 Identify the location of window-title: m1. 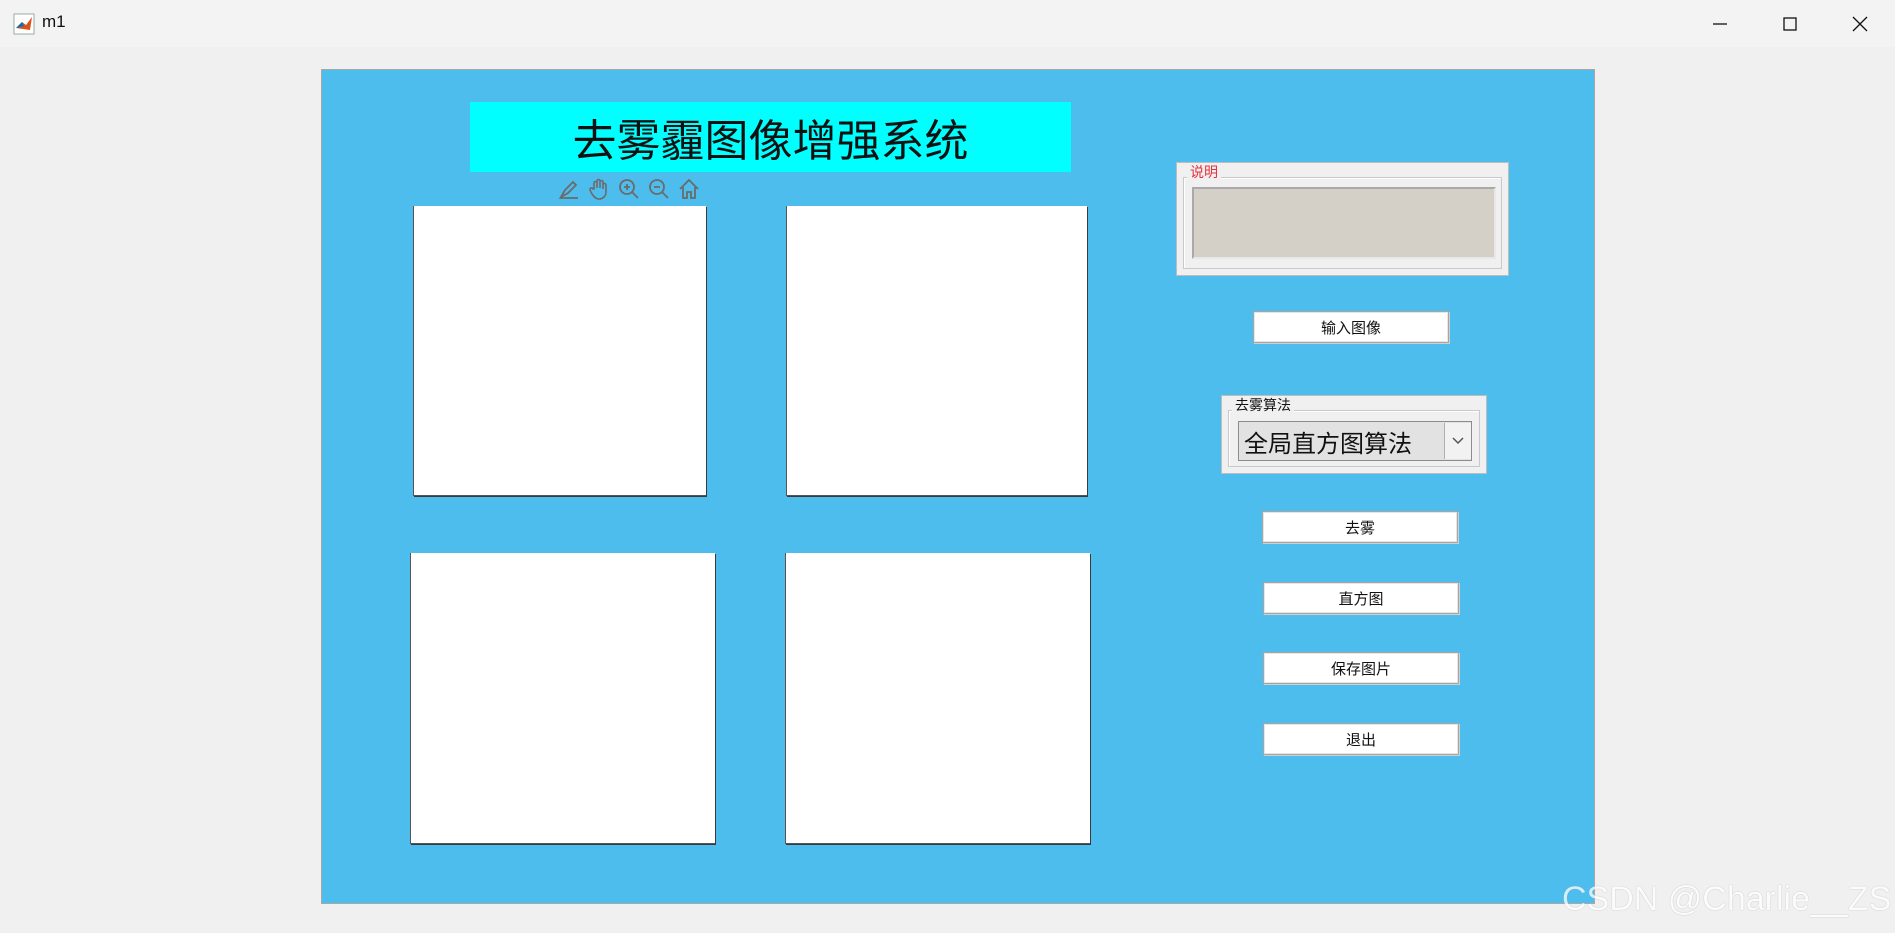
(54, 21).